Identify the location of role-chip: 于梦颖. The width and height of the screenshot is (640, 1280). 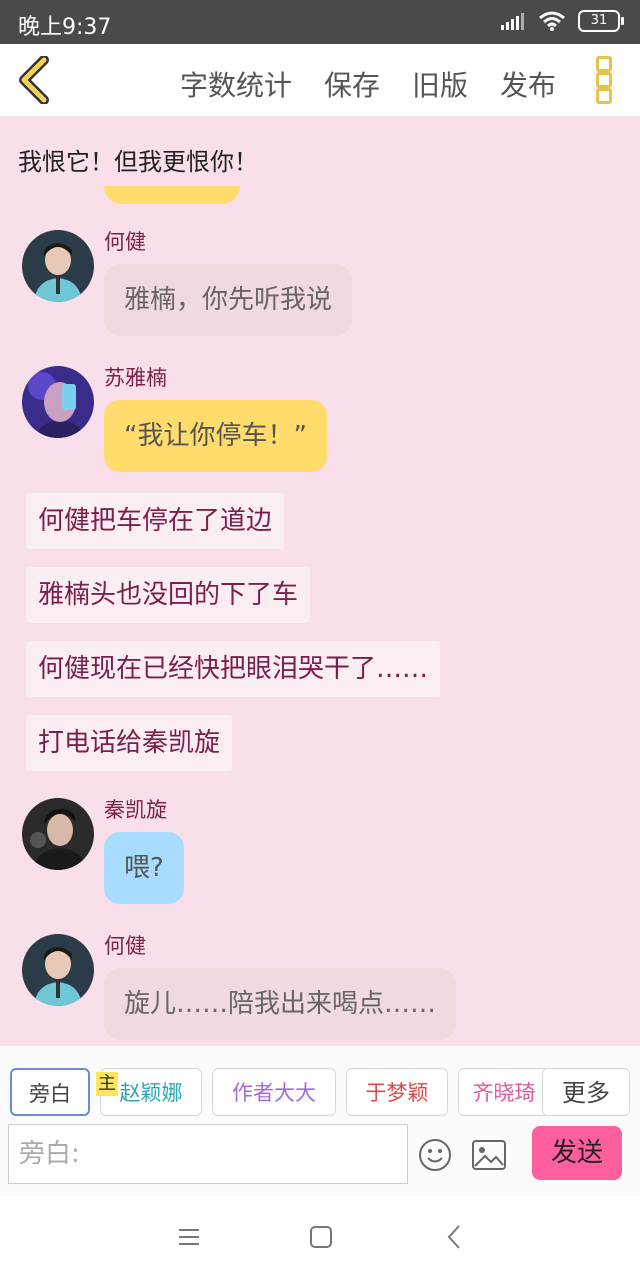
(397, 1092).